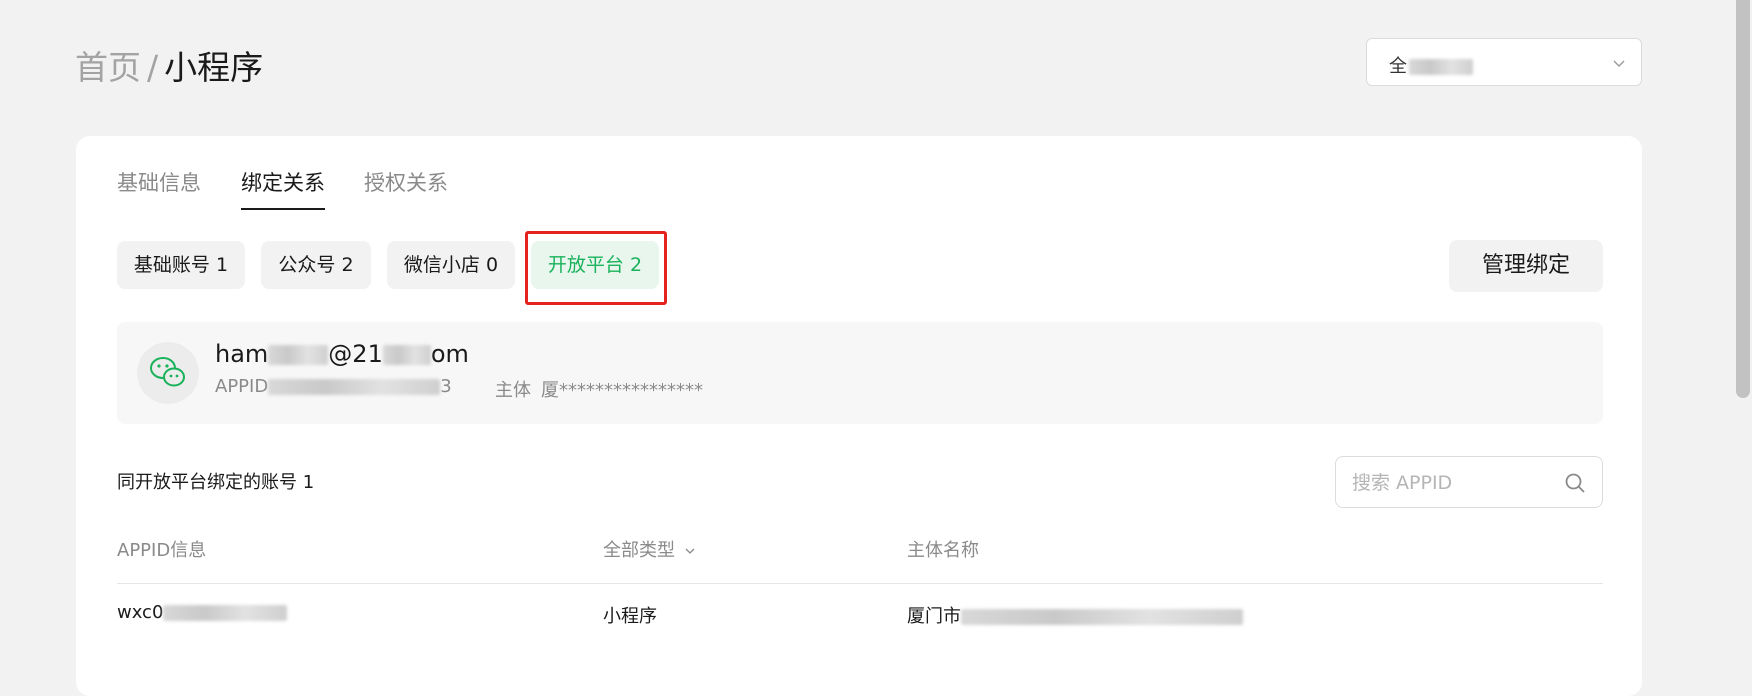  What do you see at coordinates (1743, 199) in the screenshot?
I see `scrollbar-thumb` at bounding box center [1743, 199].